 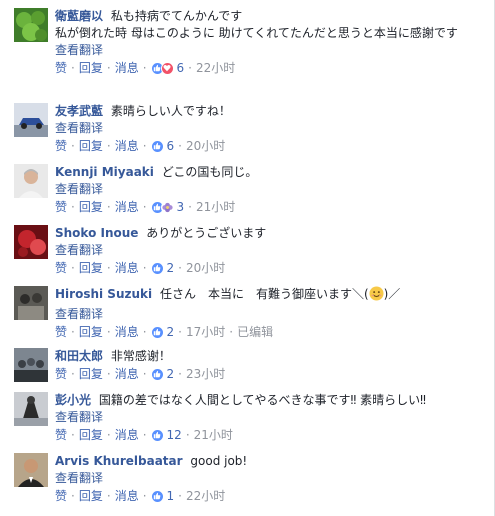 I want to click on comment-text-continued: 私が倒れた時 母はこのように 助けてくれてたんだと思うと本当に感謝です, so click(x=256, y=33).